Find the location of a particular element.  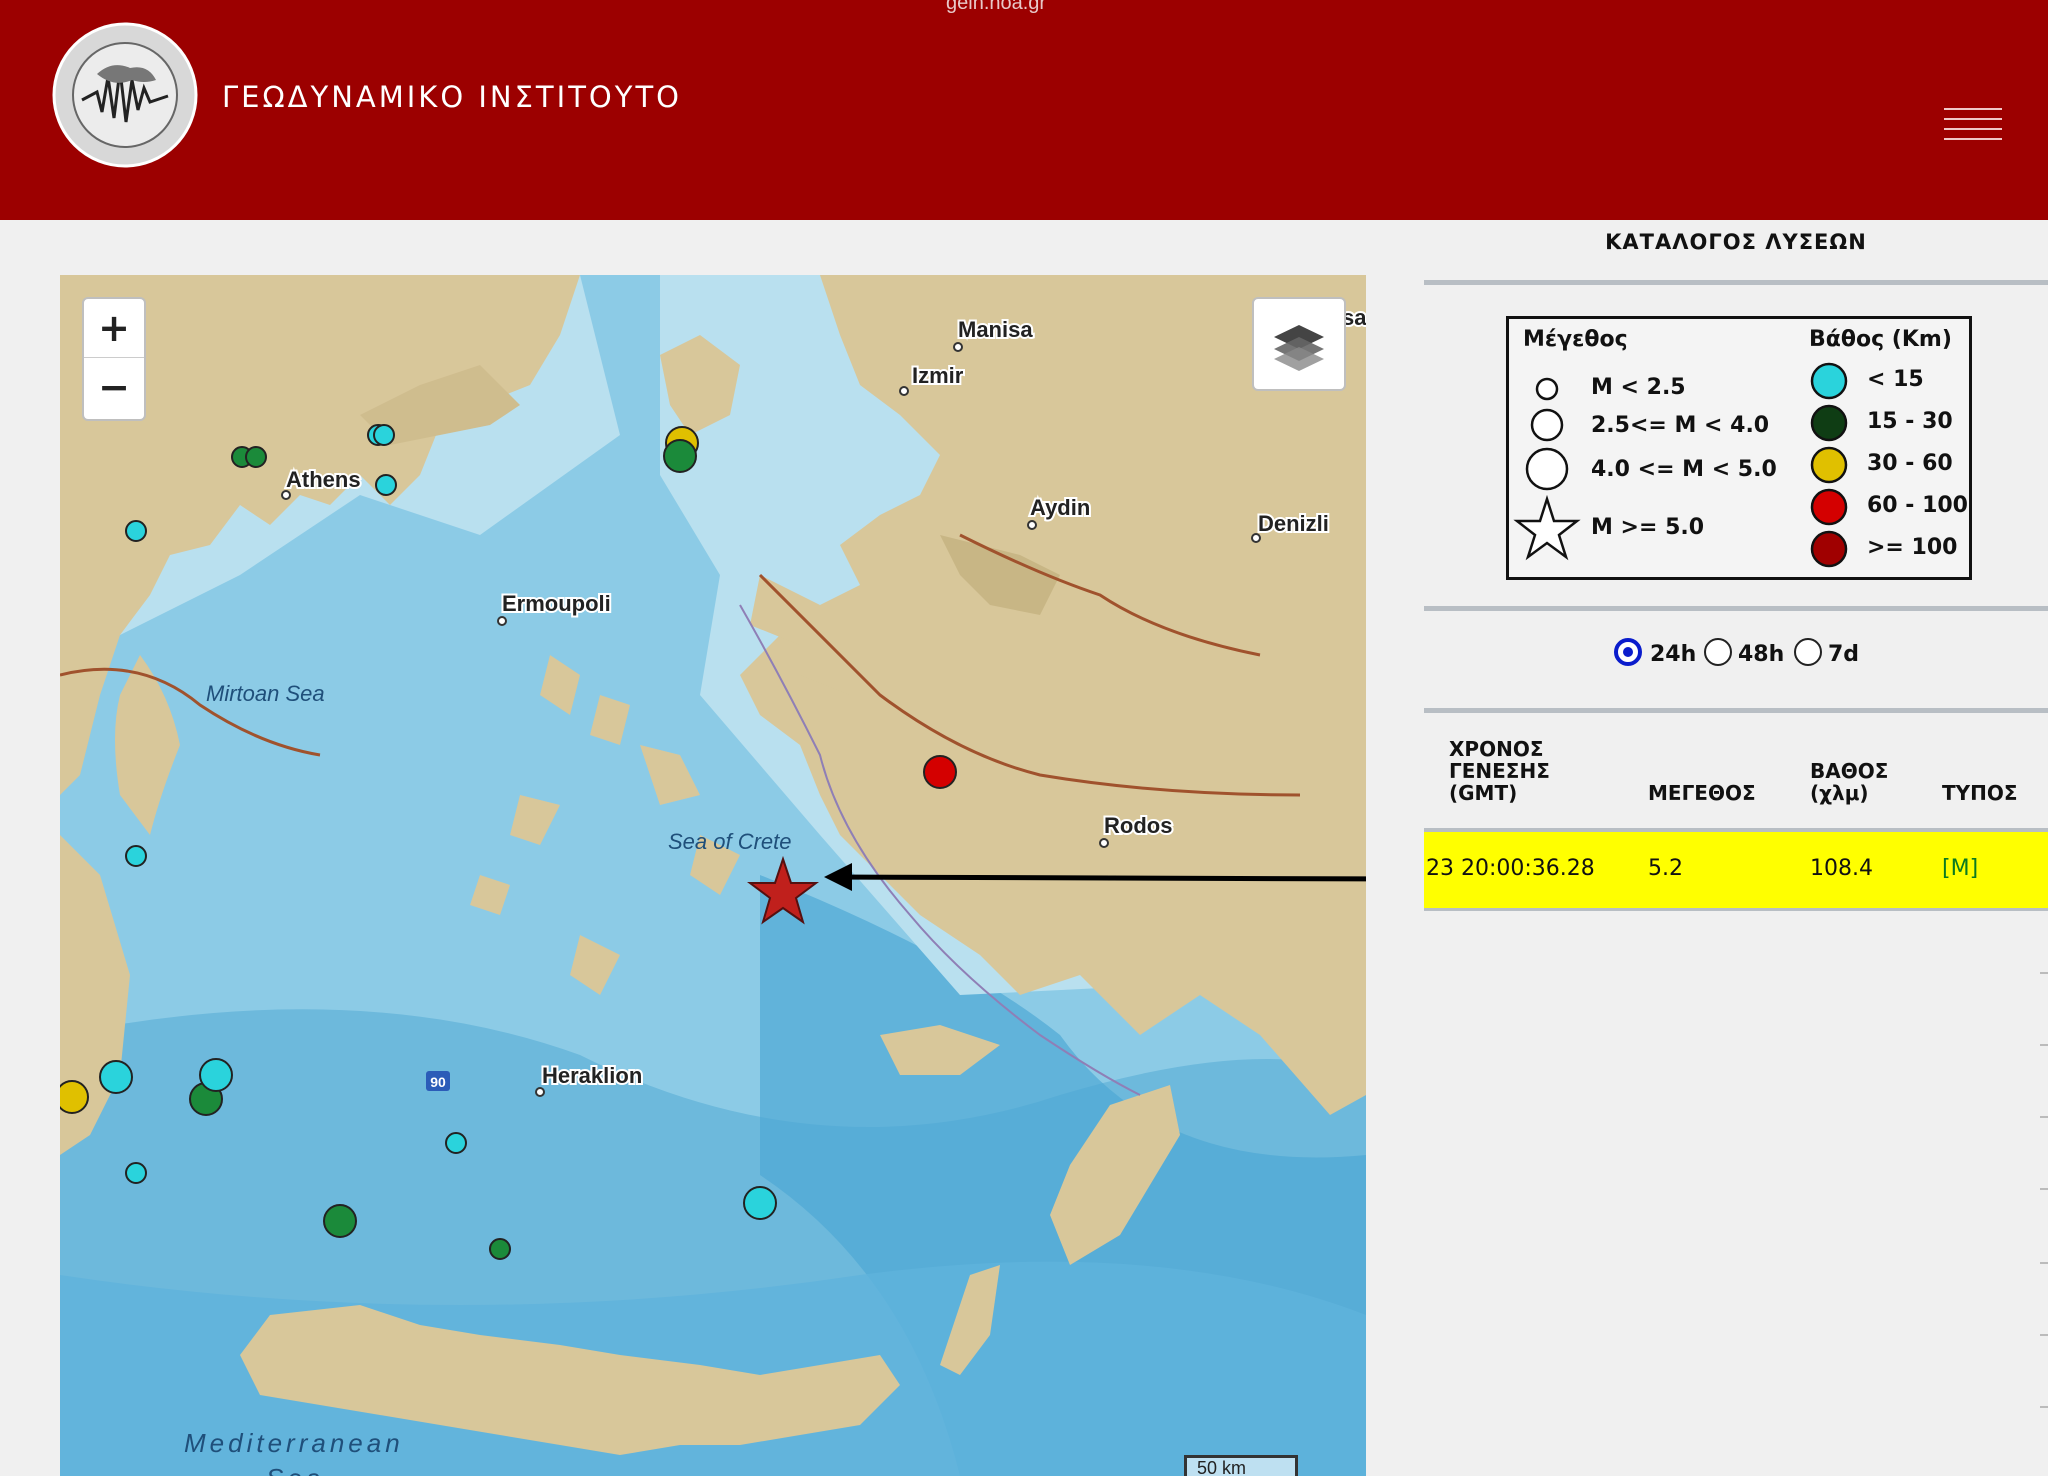

site-title: ΓΕΩΔΥΝΑΜΙΚΟ ΙΝΣΤΙΤΟΥΤΟ is located at coordinates (452, 97).